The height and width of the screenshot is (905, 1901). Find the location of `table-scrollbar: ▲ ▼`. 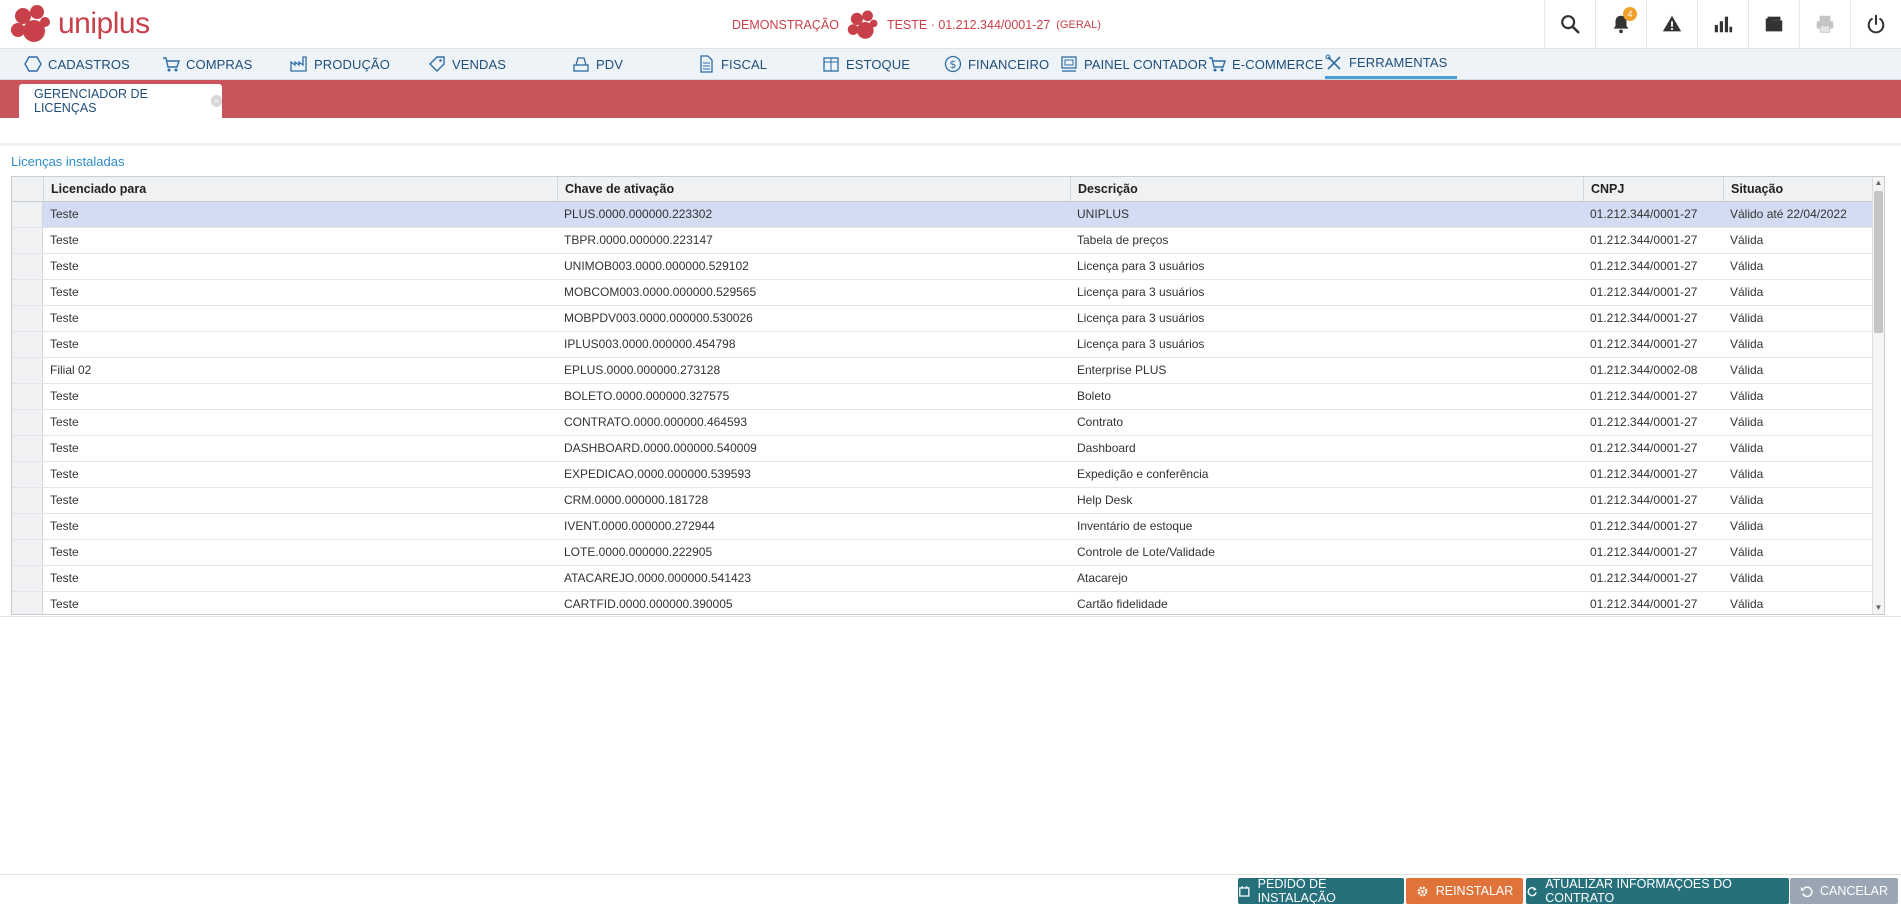

table-scrollbar: ▲ ▼ is located at coordinates (1878, 395).